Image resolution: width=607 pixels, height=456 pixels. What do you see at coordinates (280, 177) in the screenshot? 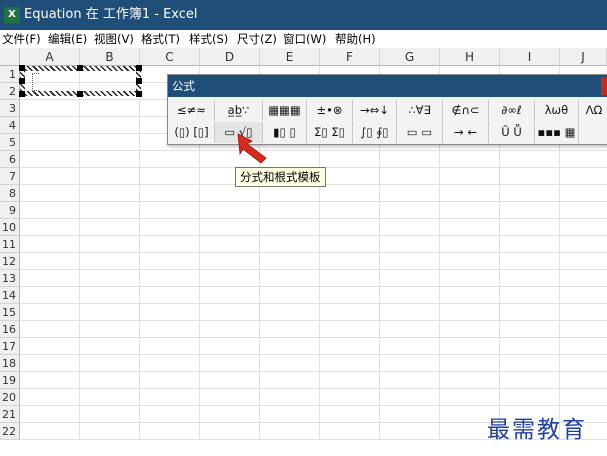
I see `template-tooltip: 分式和根式模板` at bounding box center [280, 177].